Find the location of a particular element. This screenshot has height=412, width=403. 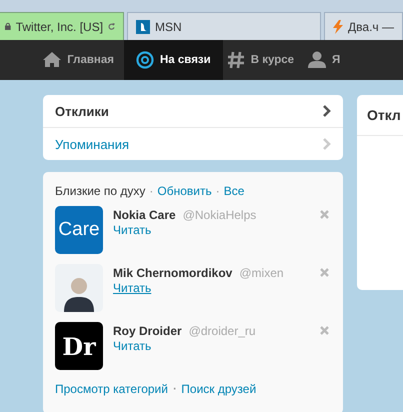

user-handle: @mixen is located at coordinates (261, 273).